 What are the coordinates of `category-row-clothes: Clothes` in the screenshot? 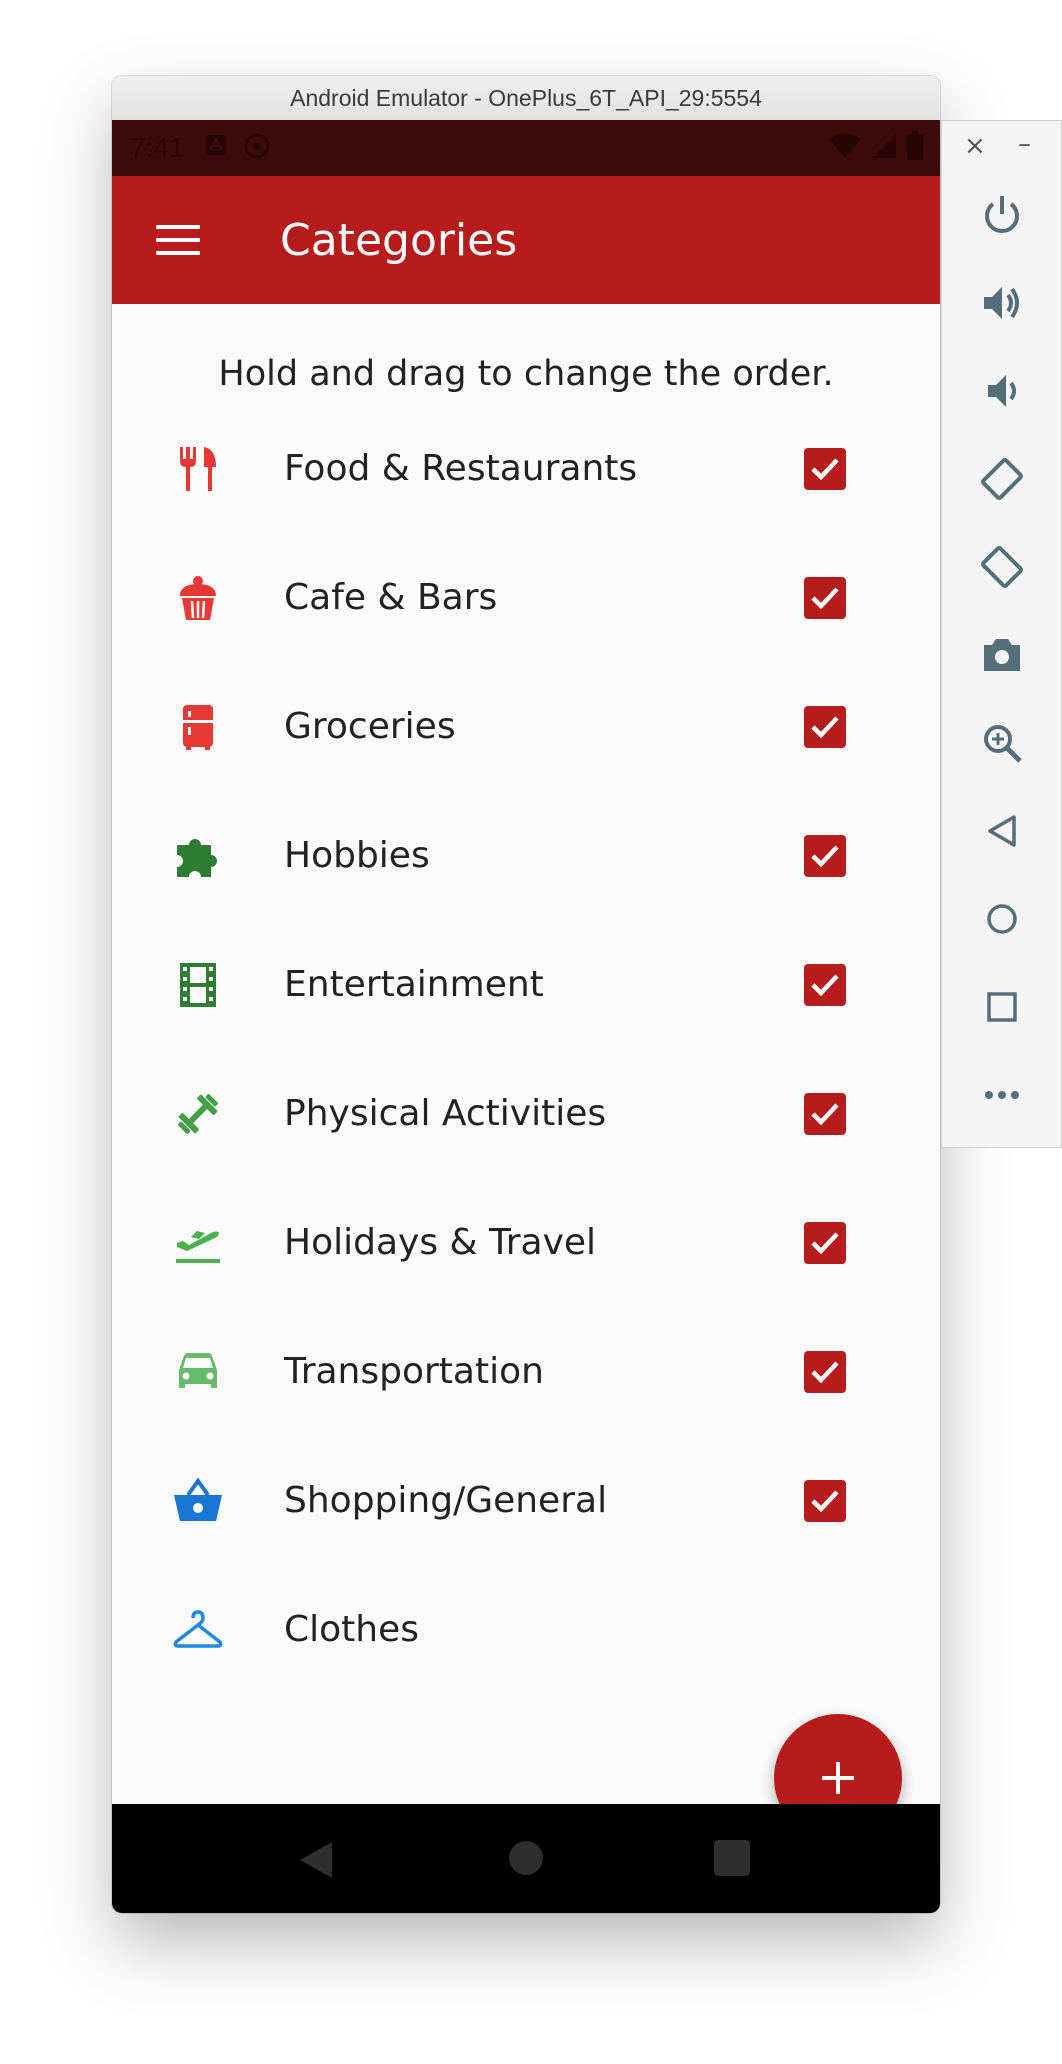 It's located at (526, 1629).